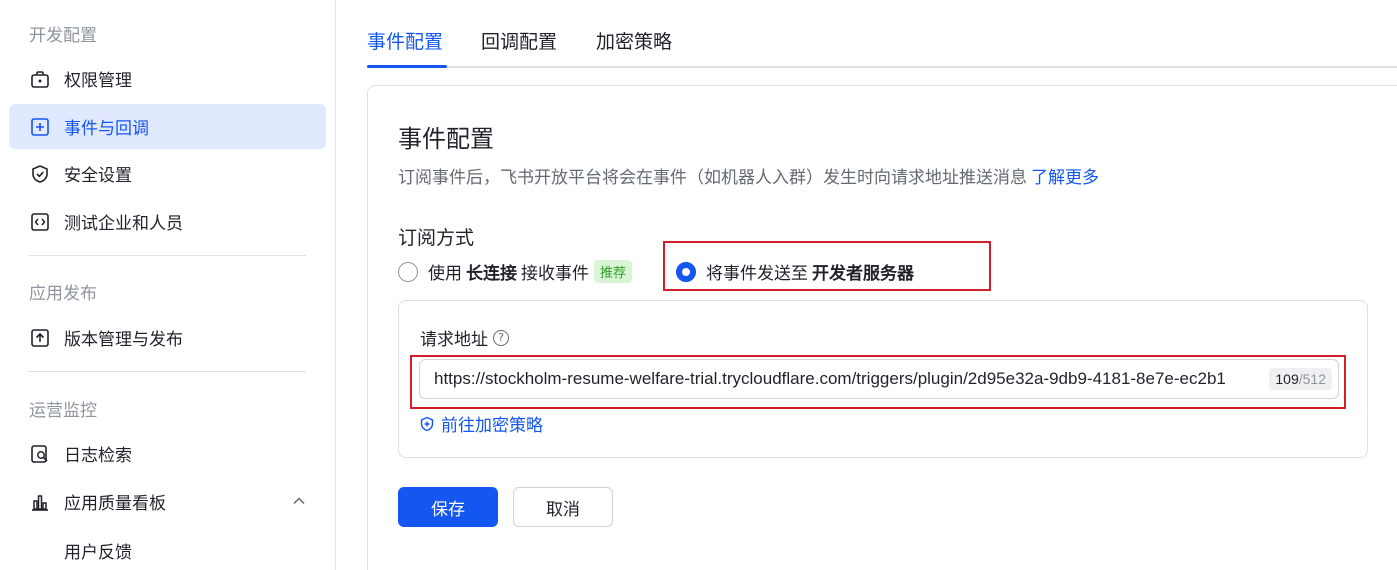 The image size is (1397, 570). Describe the element at coordinates (98, 176) in the screenshot. I see `sidebar-item-label: 安全设置` at that location.